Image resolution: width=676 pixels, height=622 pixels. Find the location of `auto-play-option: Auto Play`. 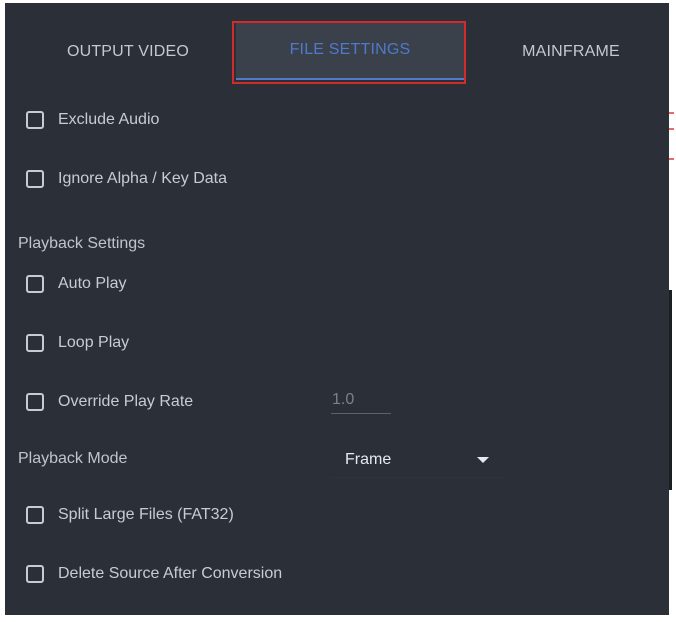

auto-play-option: Auto Play is located at coordinates (76, 284).